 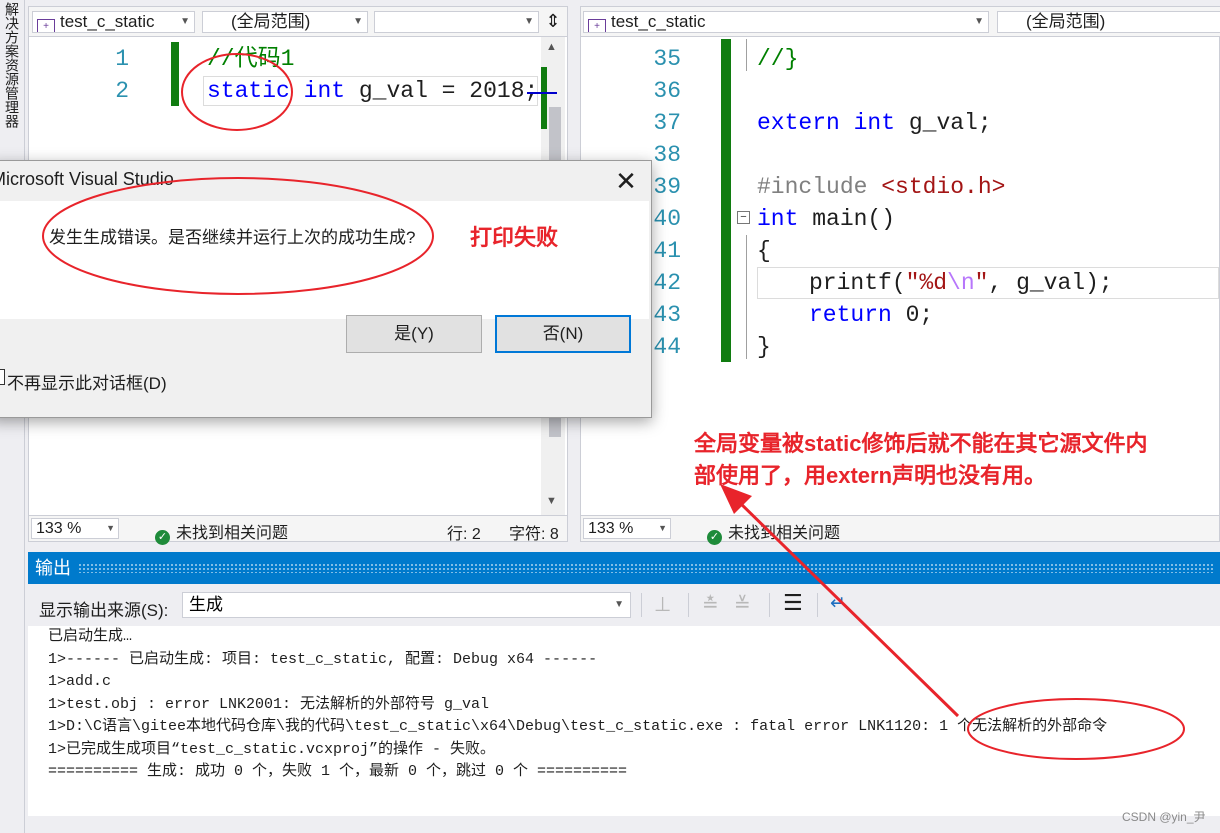 What do you see at coordinates (658, 21) in the screenshot?
I see `right-project-combo-value: test_c_static` at bounding box center [658, 21].